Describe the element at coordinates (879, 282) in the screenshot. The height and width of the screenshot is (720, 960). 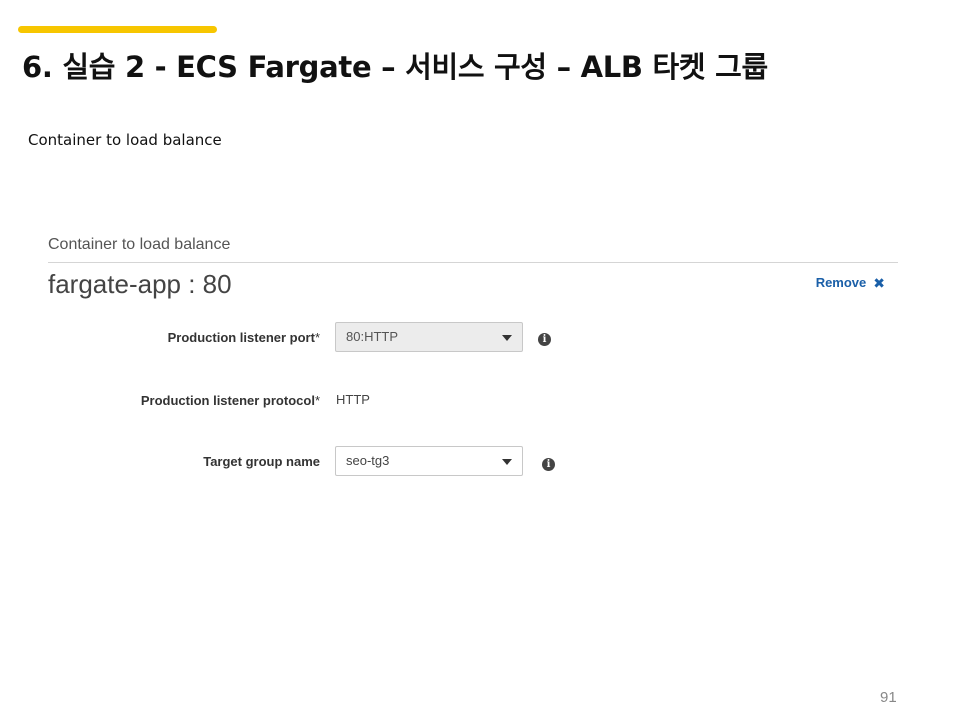
I see `close-x-icon: ✖` at that location.